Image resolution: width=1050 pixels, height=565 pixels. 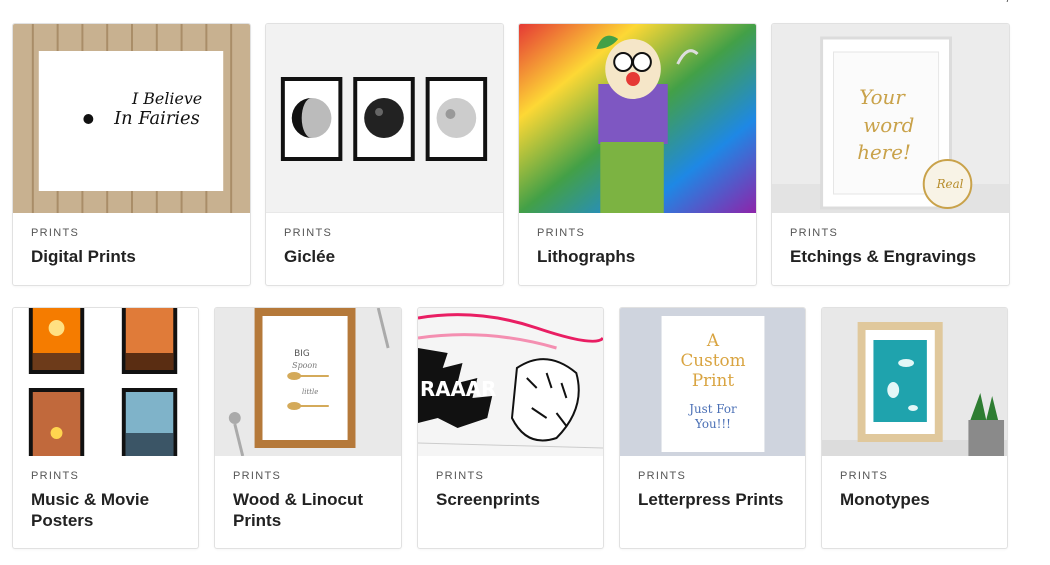 I want to click on svg-text: In Fairies, so click(x=156, y=118).